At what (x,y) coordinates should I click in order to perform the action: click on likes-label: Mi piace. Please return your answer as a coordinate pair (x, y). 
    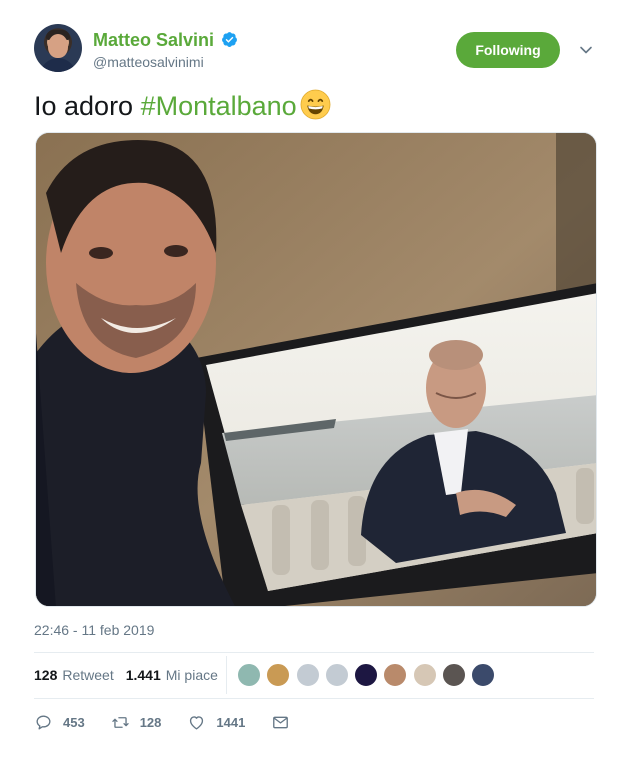
    Looking at the image, I should click on (191, 675).